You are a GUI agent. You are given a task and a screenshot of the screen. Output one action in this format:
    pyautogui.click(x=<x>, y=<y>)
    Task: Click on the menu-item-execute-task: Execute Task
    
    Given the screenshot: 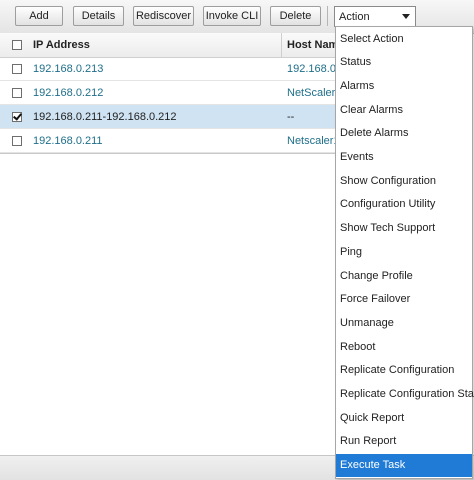 What is the action you would take?
    pyautogui.click(x=404, y=465)
    